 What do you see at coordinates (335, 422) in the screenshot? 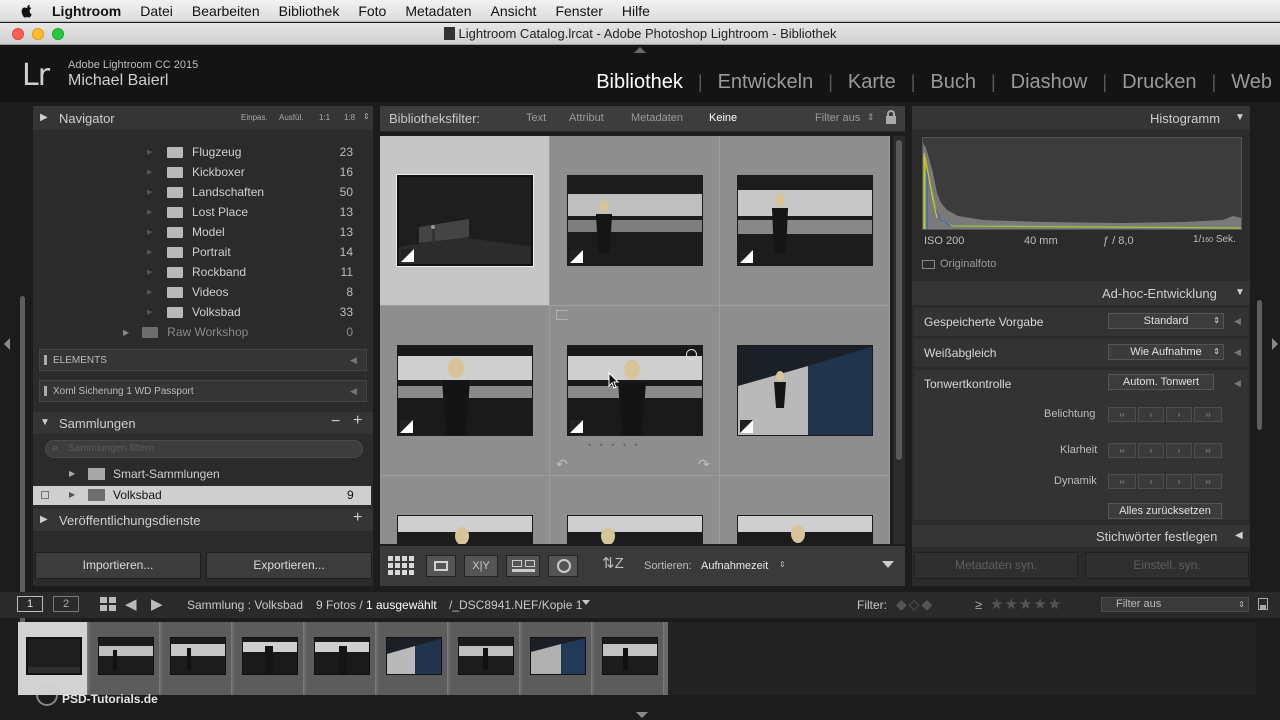
I see `remove-collection-icon: −` at bounding box center [335, 422].